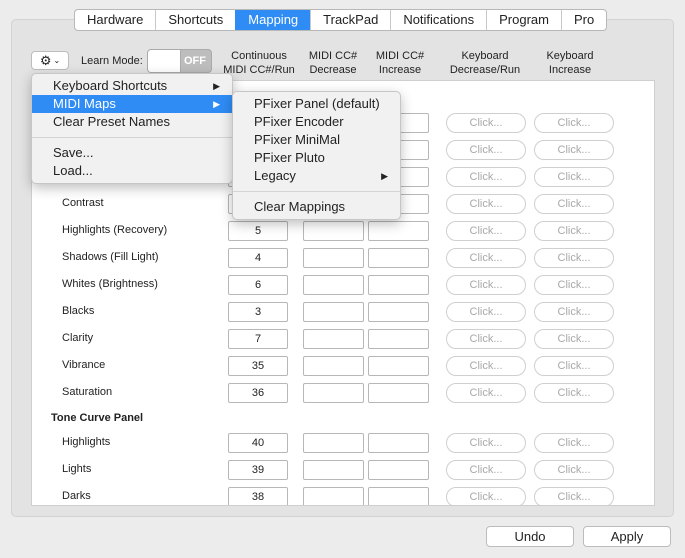 This screenshot has width=685, height=558. What do you see at coordinates (115, 20) in the screenshot?
I see `tab-hardware: Hardware` at bounding box center [115, 20].